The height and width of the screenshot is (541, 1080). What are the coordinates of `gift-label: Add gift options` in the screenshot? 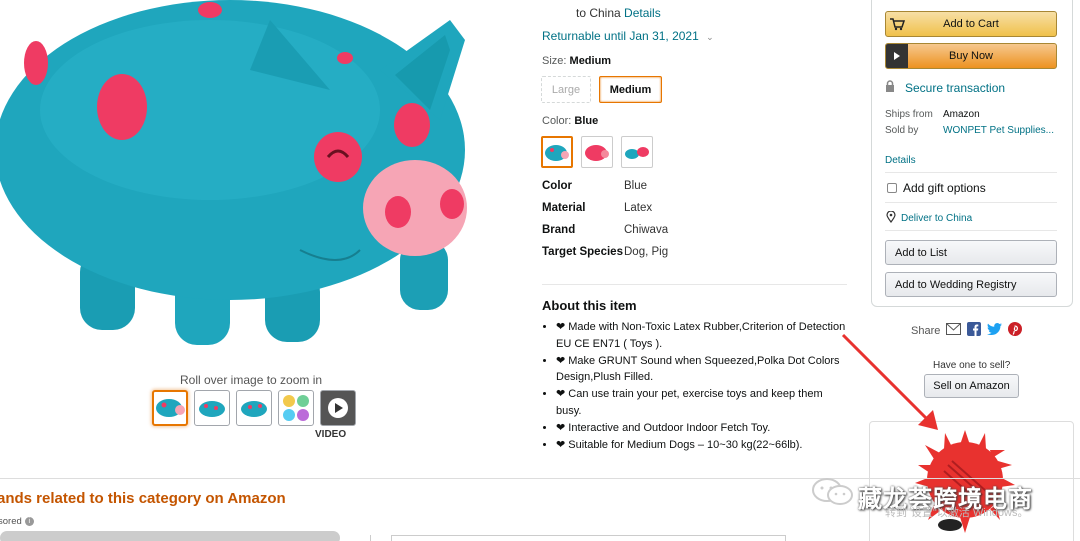 It's located at (944, 188).